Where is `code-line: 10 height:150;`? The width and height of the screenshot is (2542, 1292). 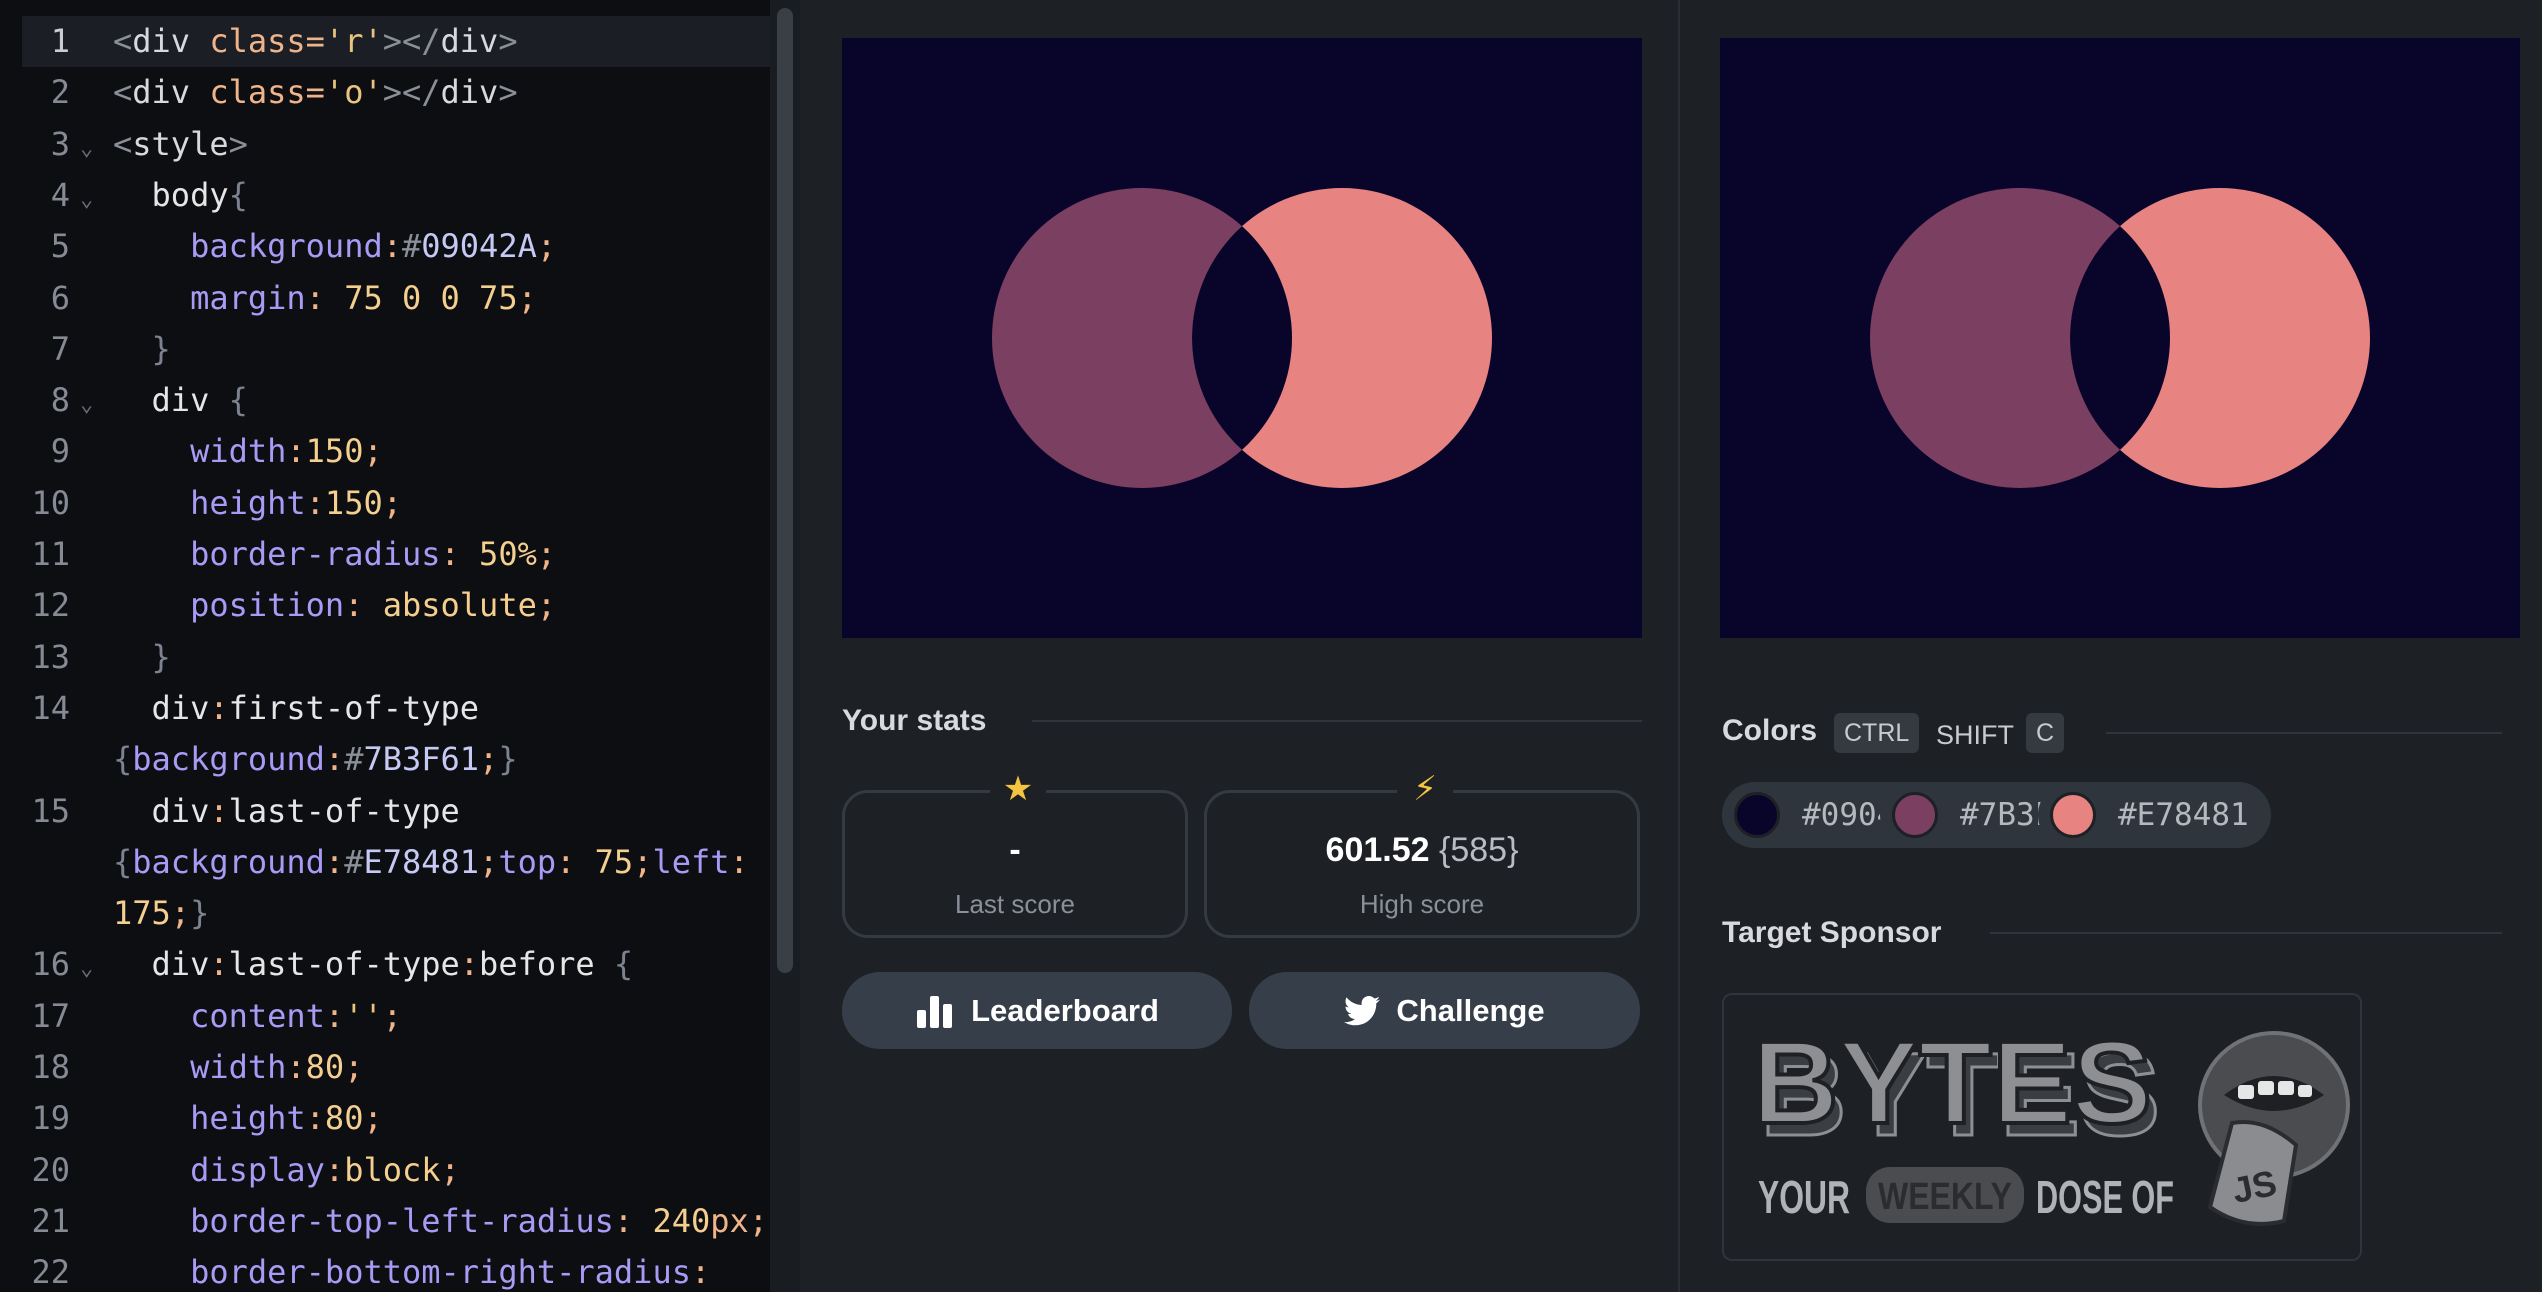 code-line: 10 height:150; is located at coordinates (385, 503).